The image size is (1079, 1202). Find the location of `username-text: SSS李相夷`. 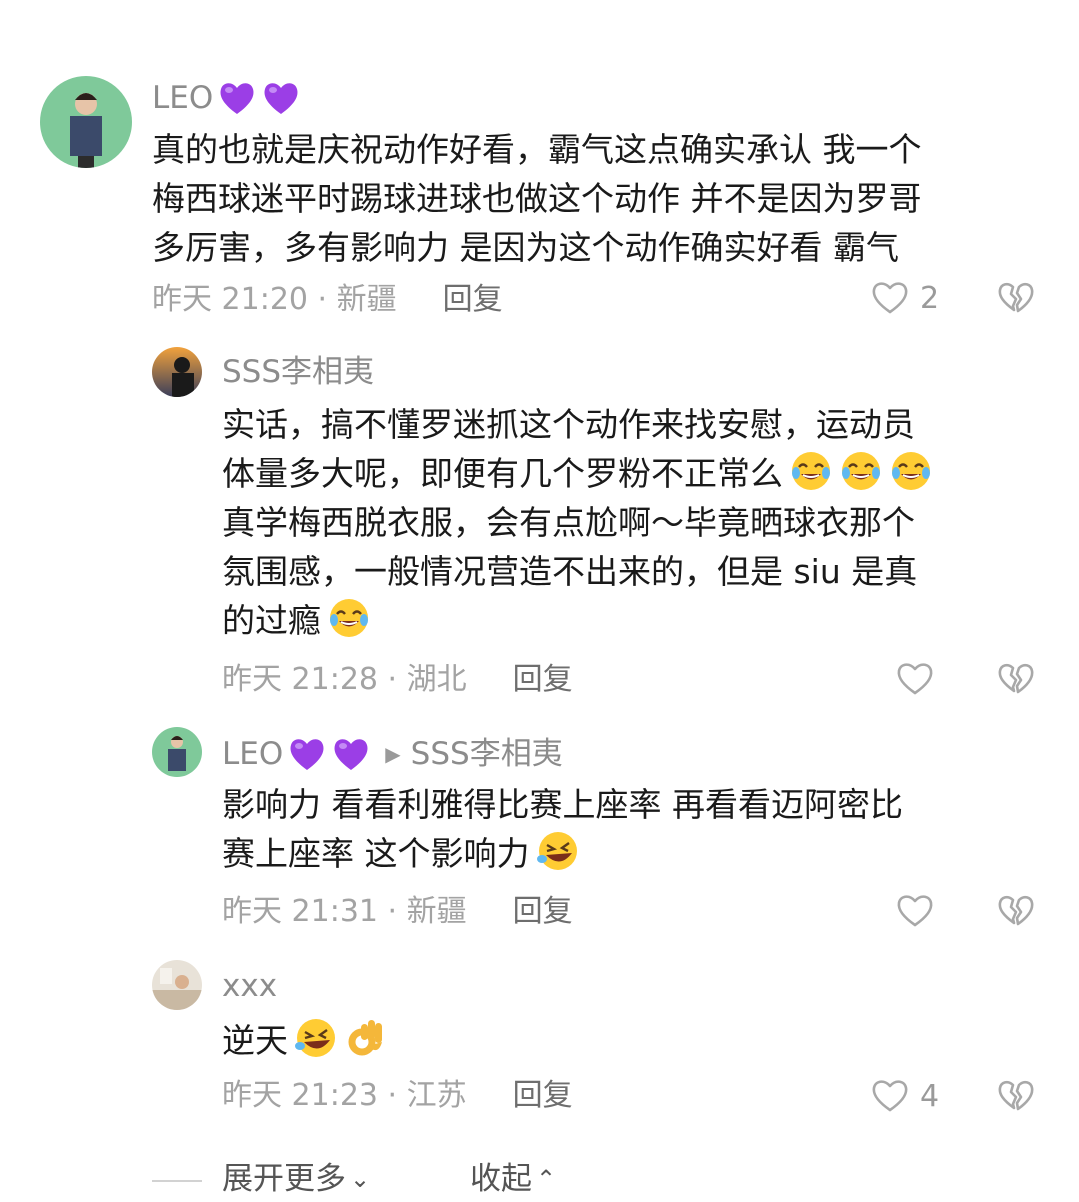

username-text: SSS李相夷 is located at coordinates (298, 372).